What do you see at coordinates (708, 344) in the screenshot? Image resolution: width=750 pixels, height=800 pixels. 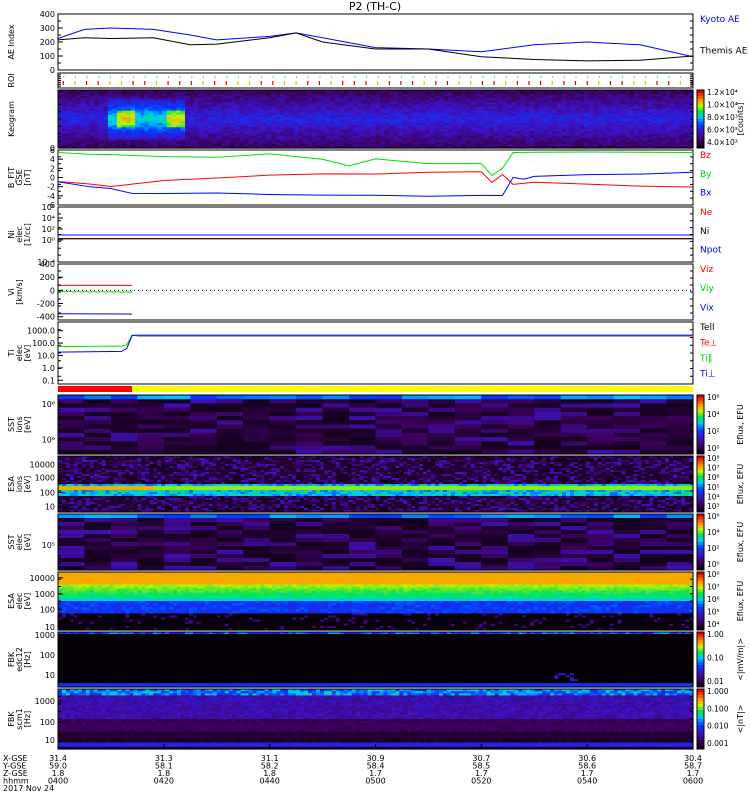 I see `legend-te: Te⊥` at bounding box center [708, 344].